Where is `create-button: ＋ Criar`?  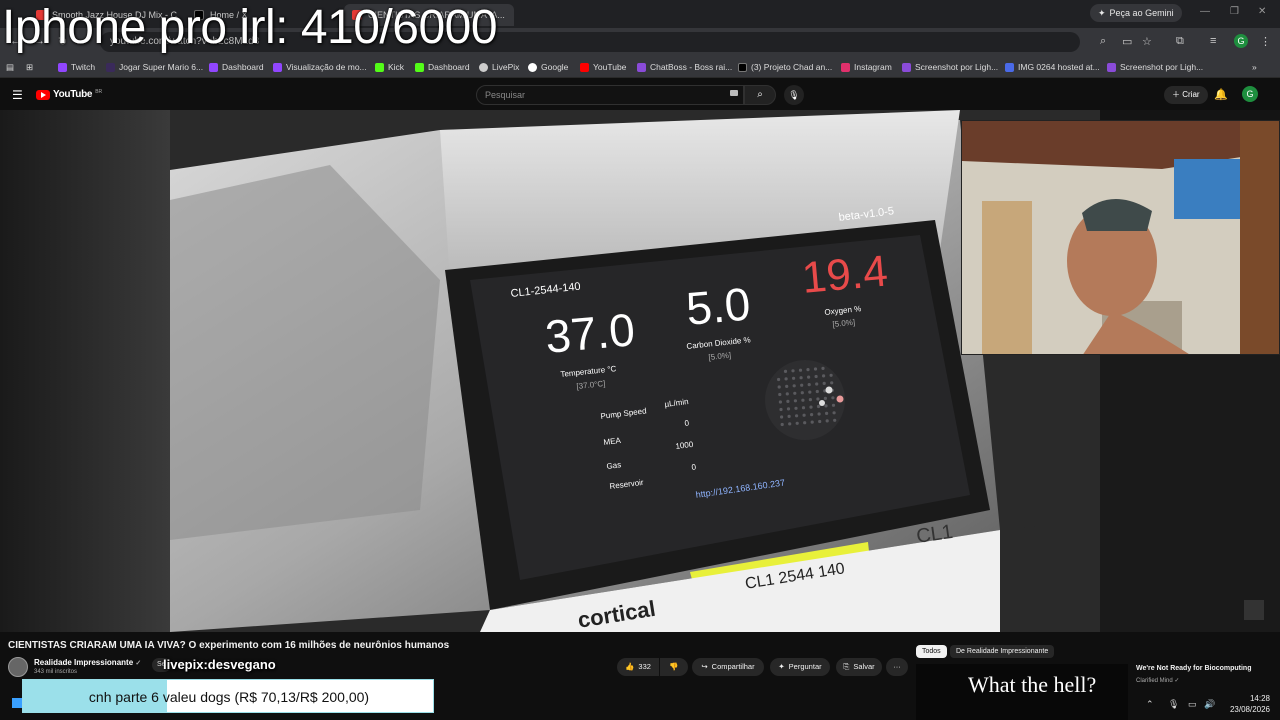
create-button: ＋ Criar is located at coordinates (1186, 95).